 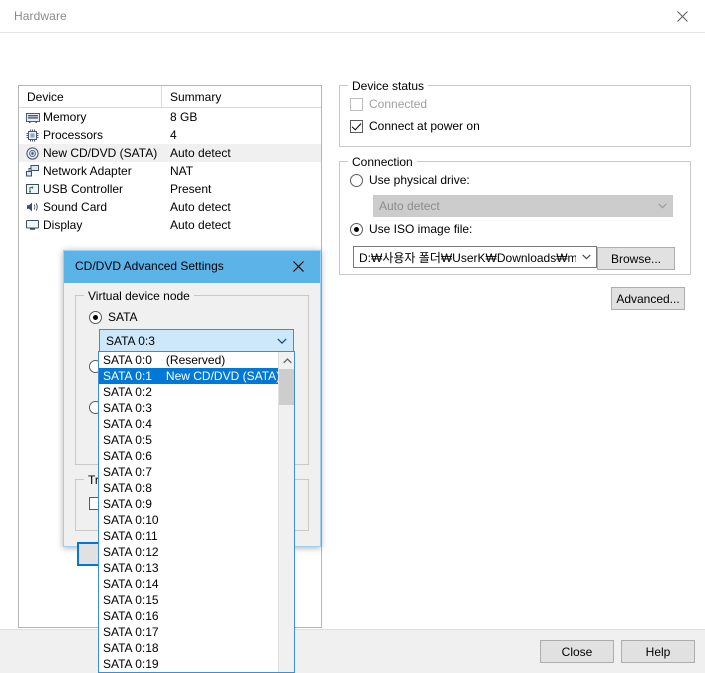 I want to click on device-name: Processors, so click(x=73, y=135).